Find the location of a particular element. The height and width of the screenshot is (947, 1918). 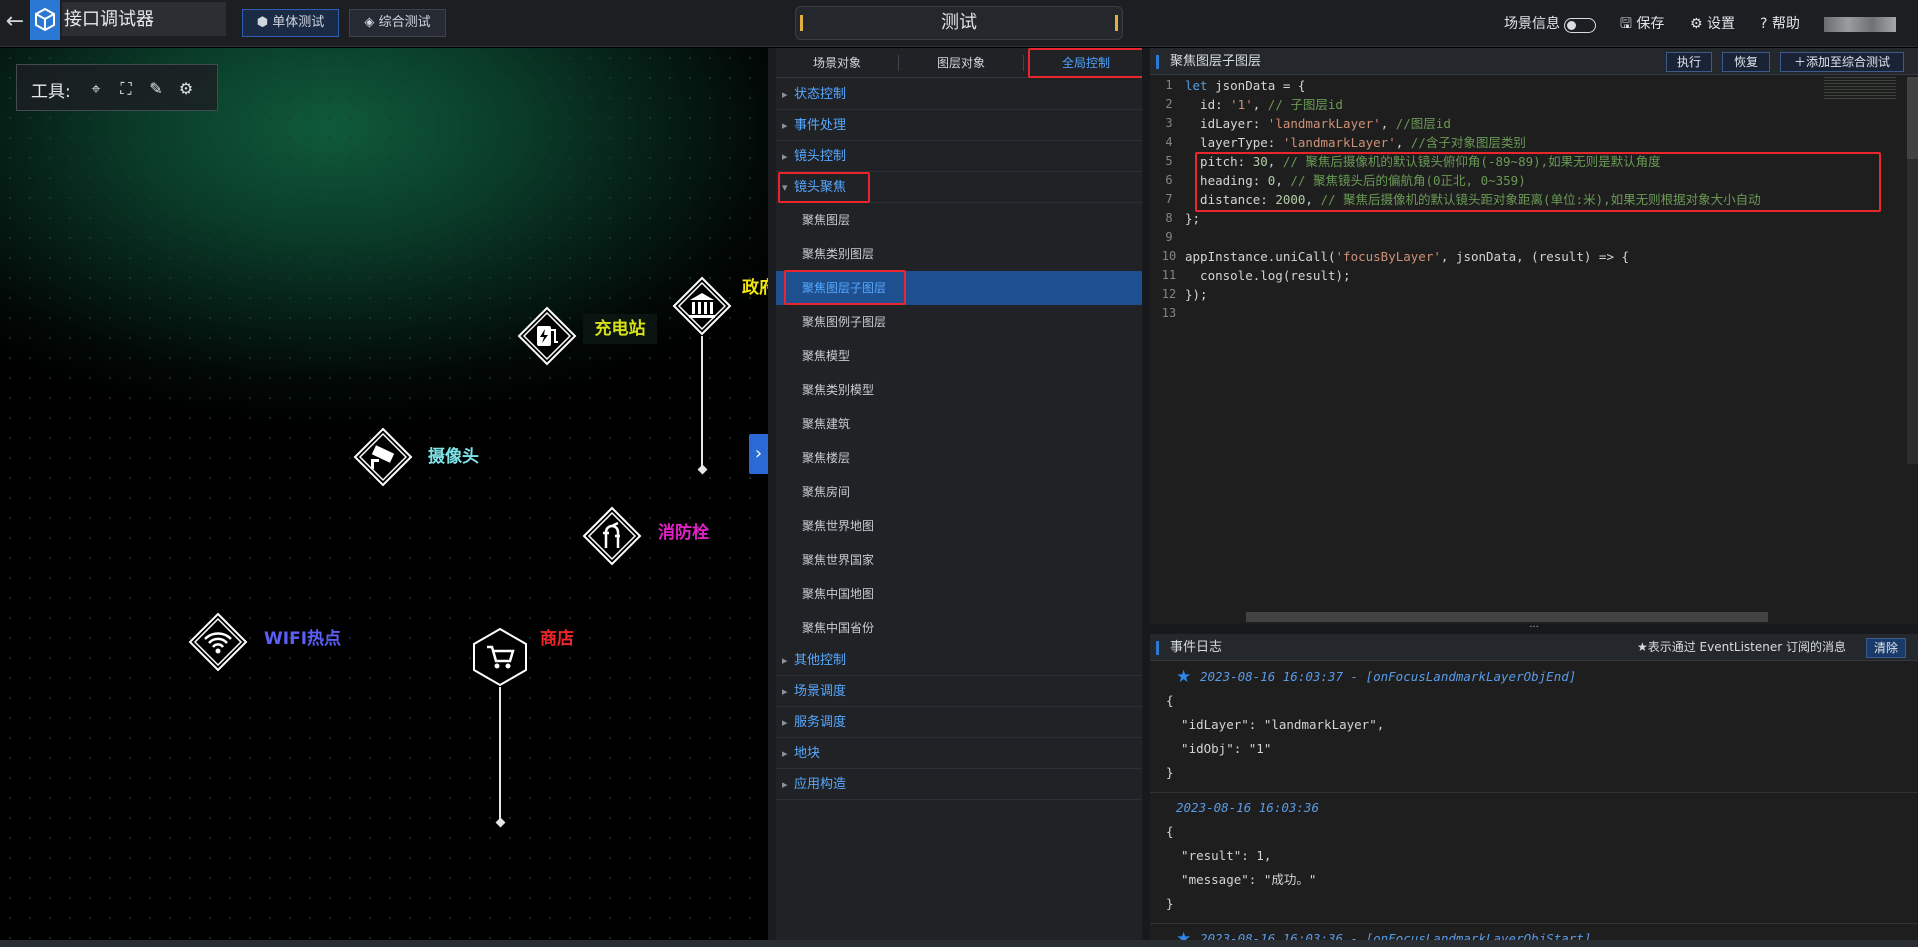

line-number: 7 is located at coordinates (1169, 199).